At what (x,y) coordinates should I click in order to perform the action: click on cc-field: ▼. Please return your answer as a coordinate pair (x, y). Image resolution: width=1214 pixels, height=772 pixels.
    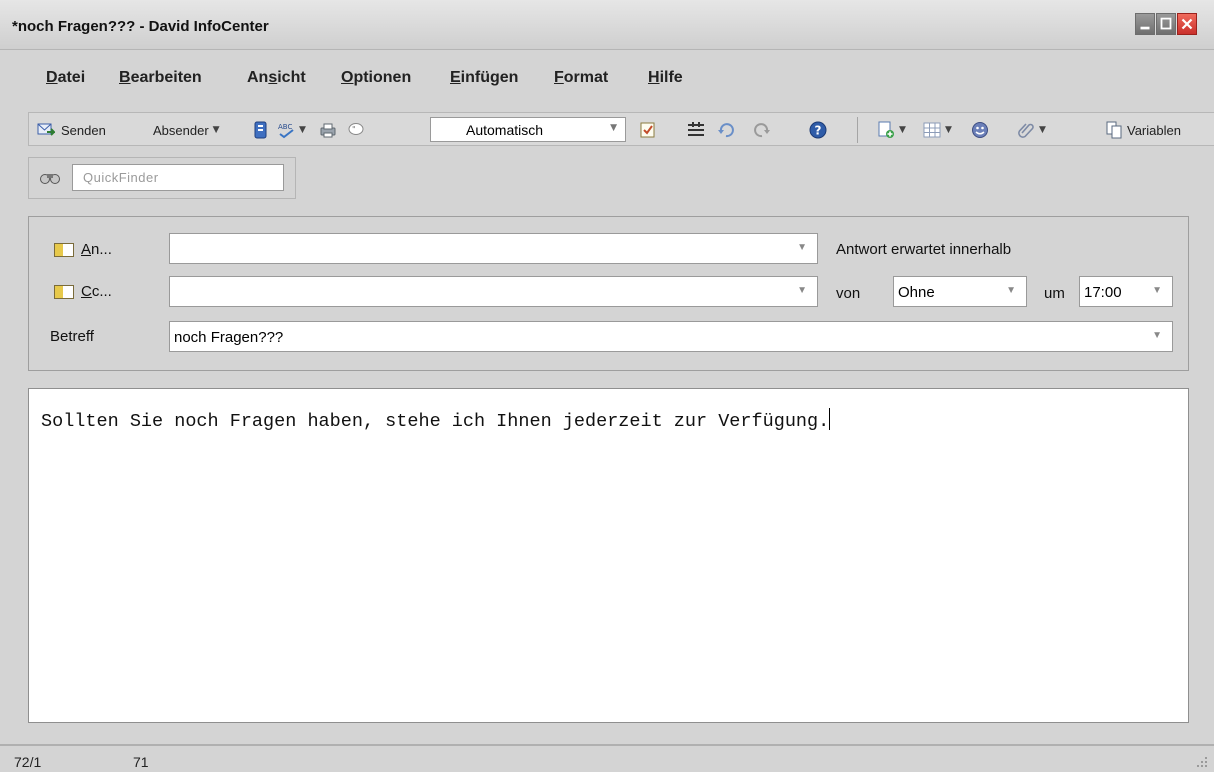
    Looking at the image, I should click on (493, 291).